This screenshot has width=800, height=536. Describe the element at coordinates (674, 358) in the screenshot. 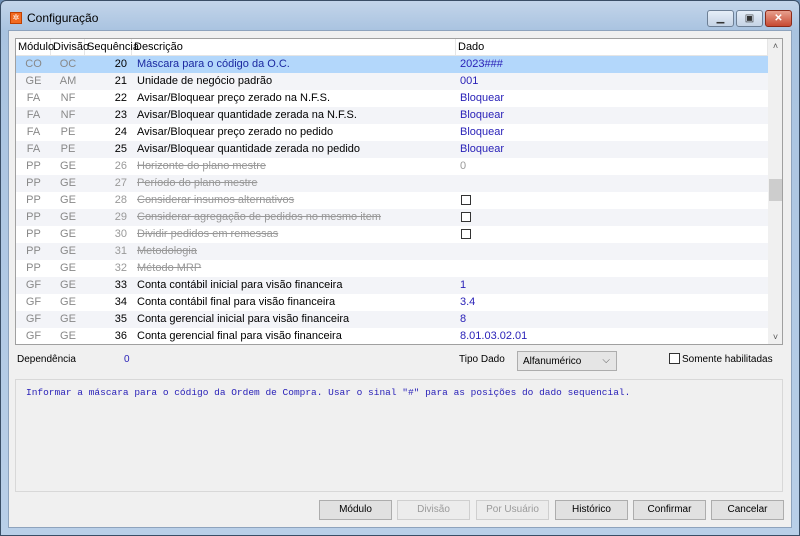

I see `somente-habilitadas-checkbox` at that location.